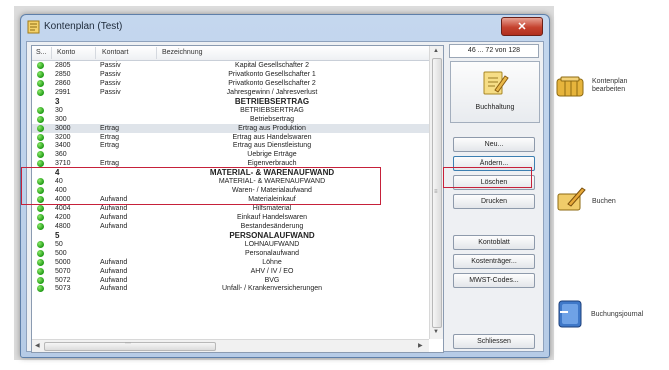 Image resolution: width=669 pixels, height=370 pixels. I want to click on cell-konto: 5072, so click(63, 280).